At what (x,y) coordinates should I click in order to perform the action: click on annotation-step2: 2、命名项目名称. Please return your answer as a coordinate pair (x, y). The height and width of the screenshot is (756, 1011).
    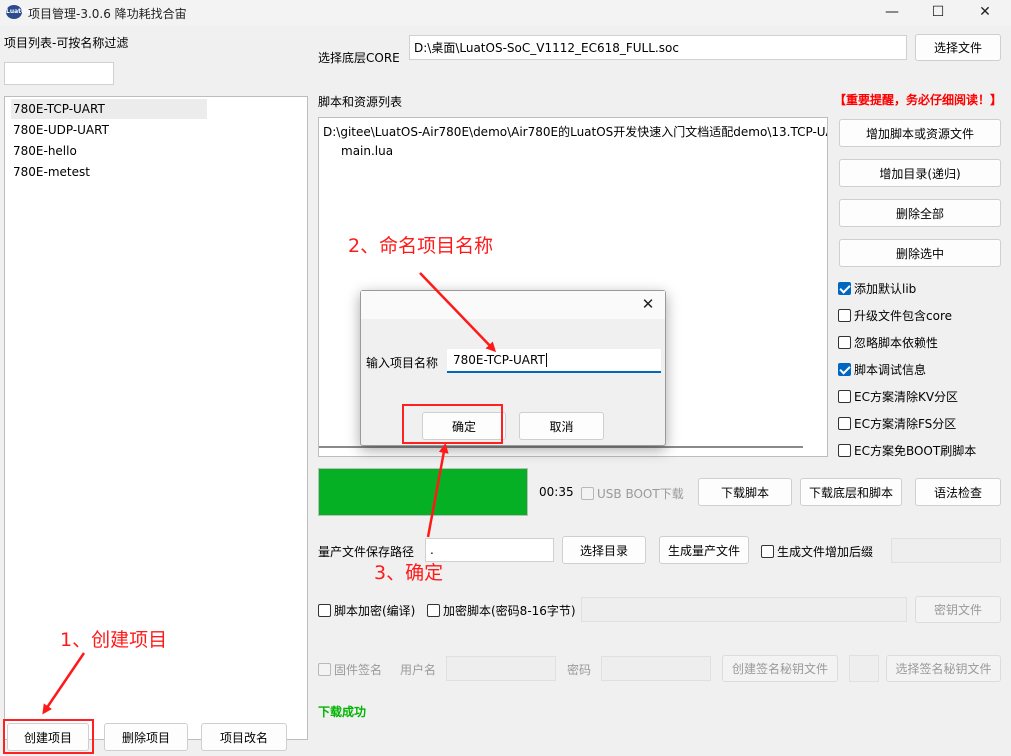
    Looking at the image, I should click on (421, 246).